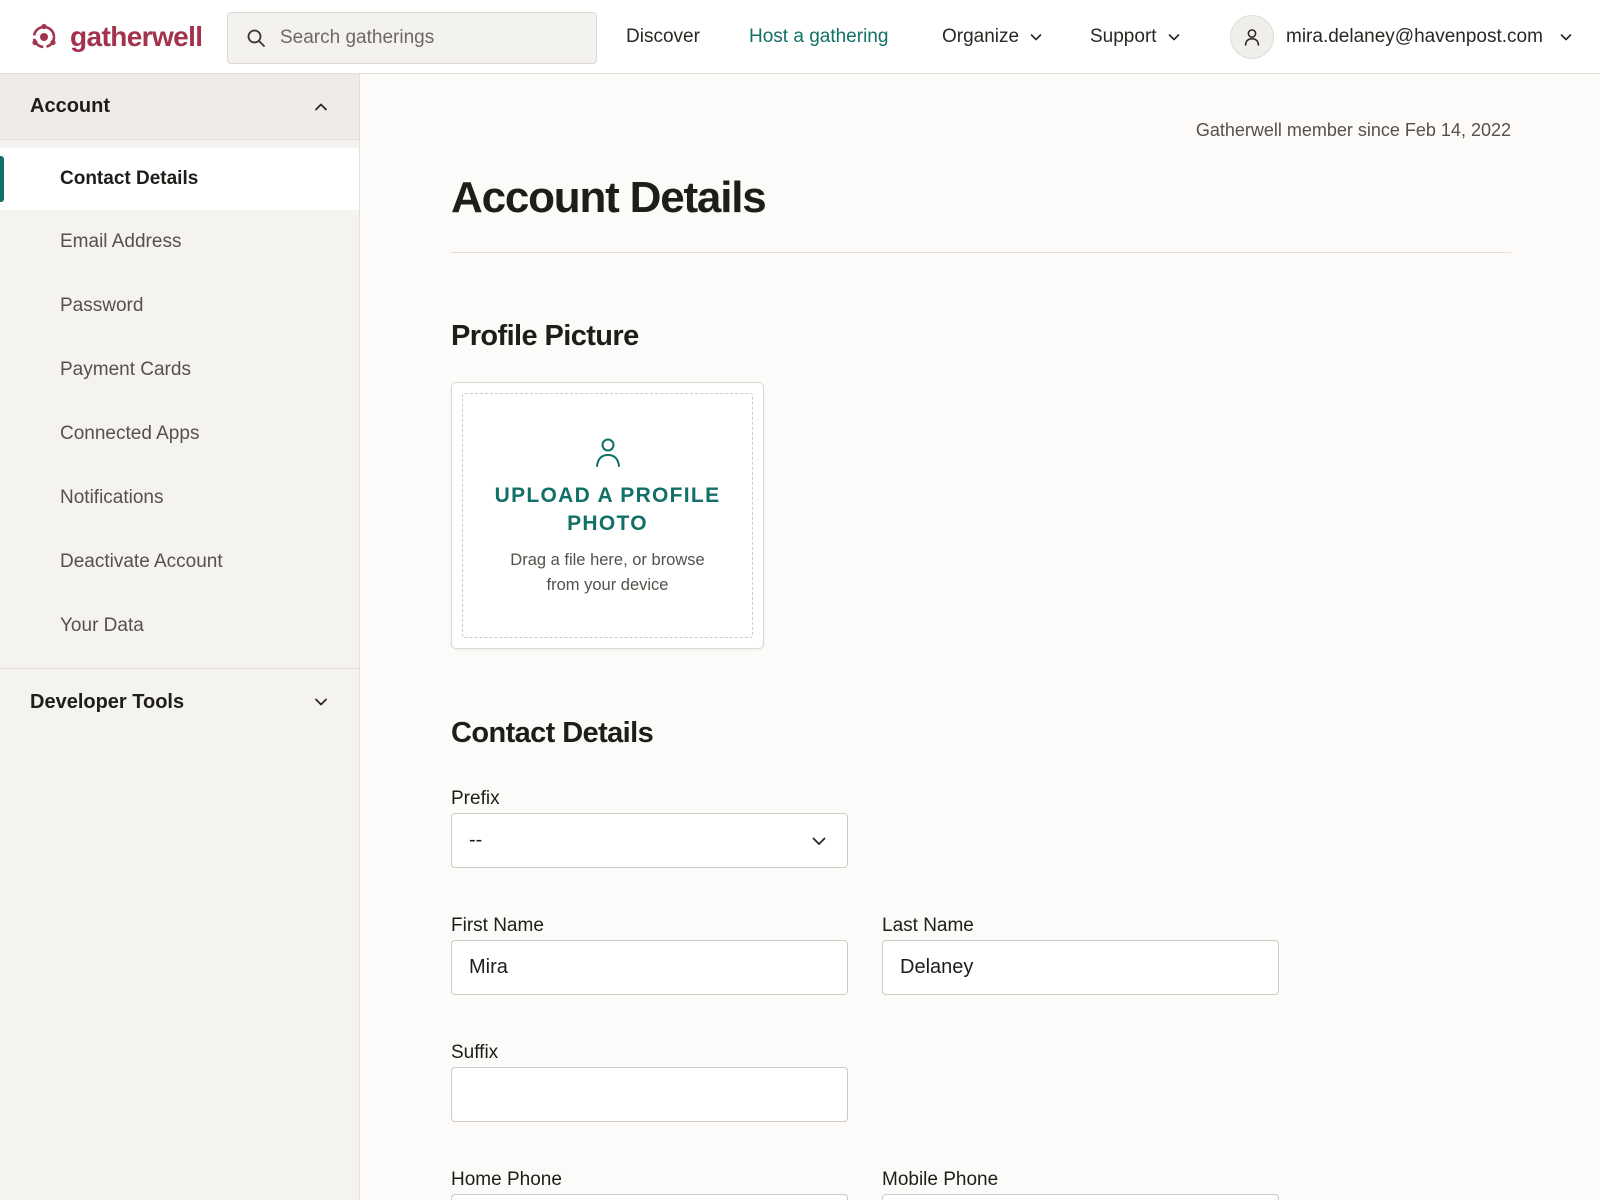 Image resolution: width=1600 pixels, height=1200 pixels. I want to click on page-title: Account Details, so click(609, 197).